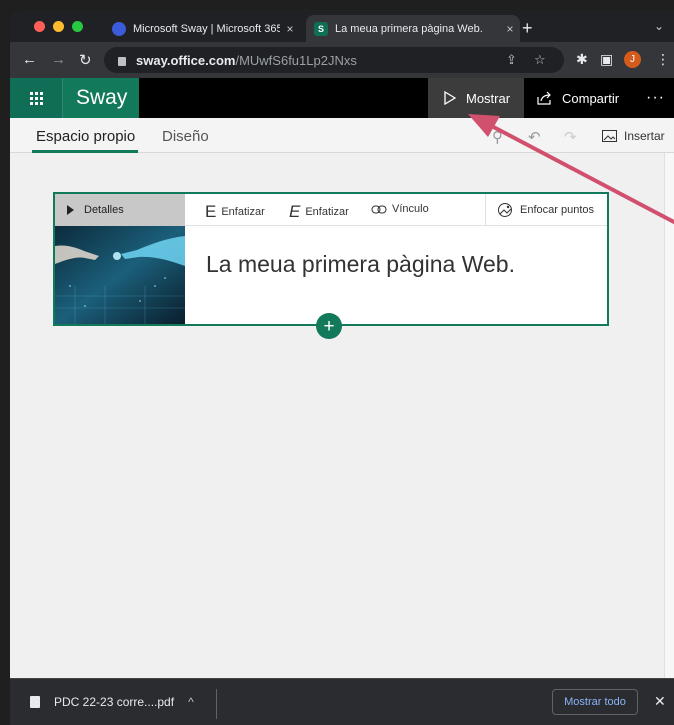 This screenshot has height=725, width=674. I want to click on link-icon, so click(379, 209).